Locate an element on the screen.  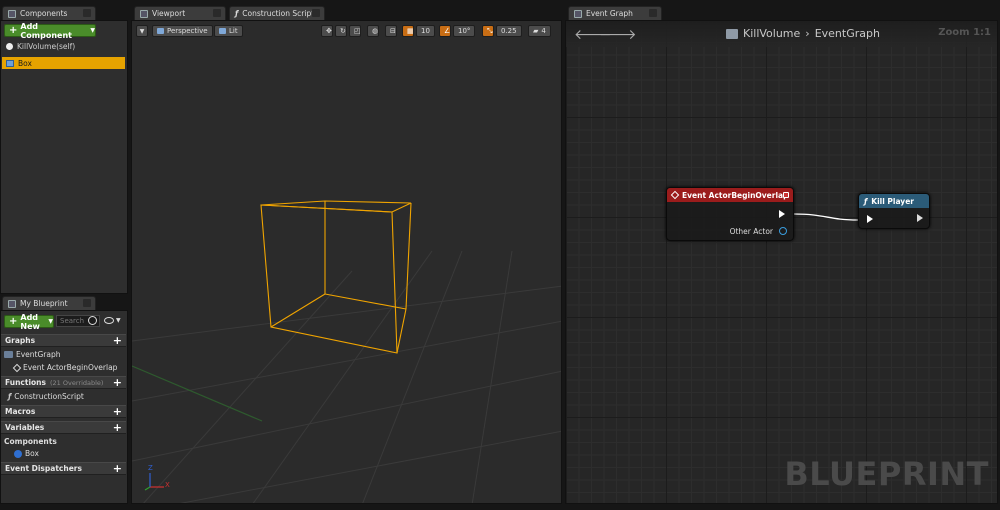
event-overlap-label: Event ActorBeginOverlap is located at coordinates (70, 367).